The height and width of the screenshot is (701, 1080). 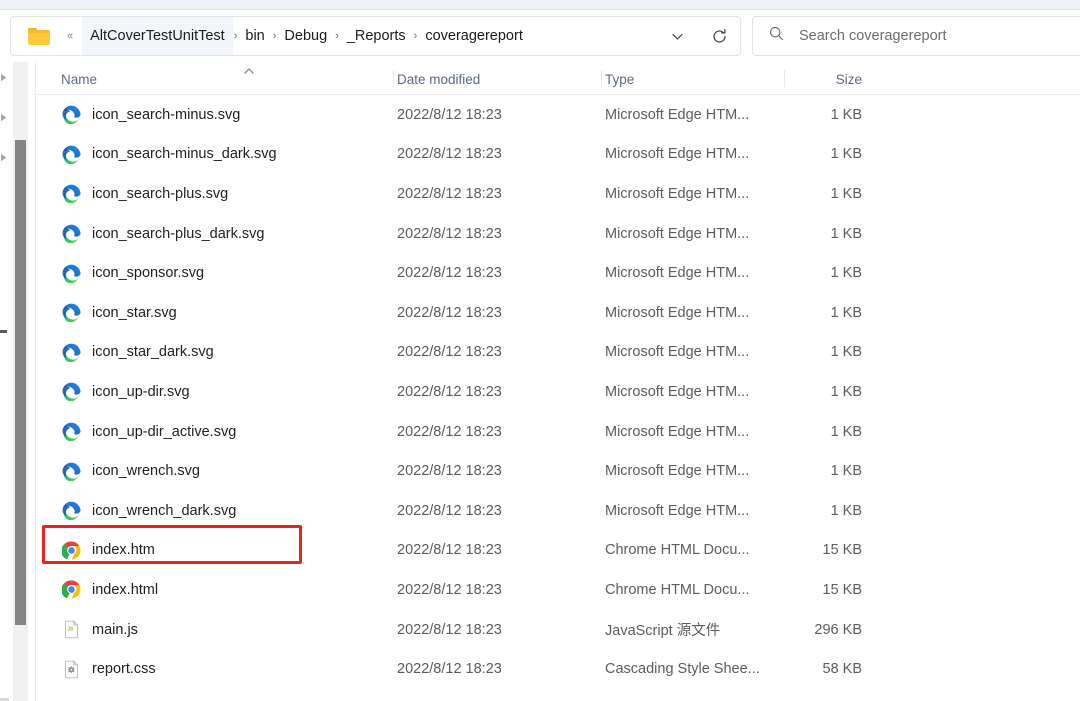 What do you see at coordinates (146, 471) in the screenshot?
I see `file-name-label: icon_wrench.svg` at bounding box center [146, 471].